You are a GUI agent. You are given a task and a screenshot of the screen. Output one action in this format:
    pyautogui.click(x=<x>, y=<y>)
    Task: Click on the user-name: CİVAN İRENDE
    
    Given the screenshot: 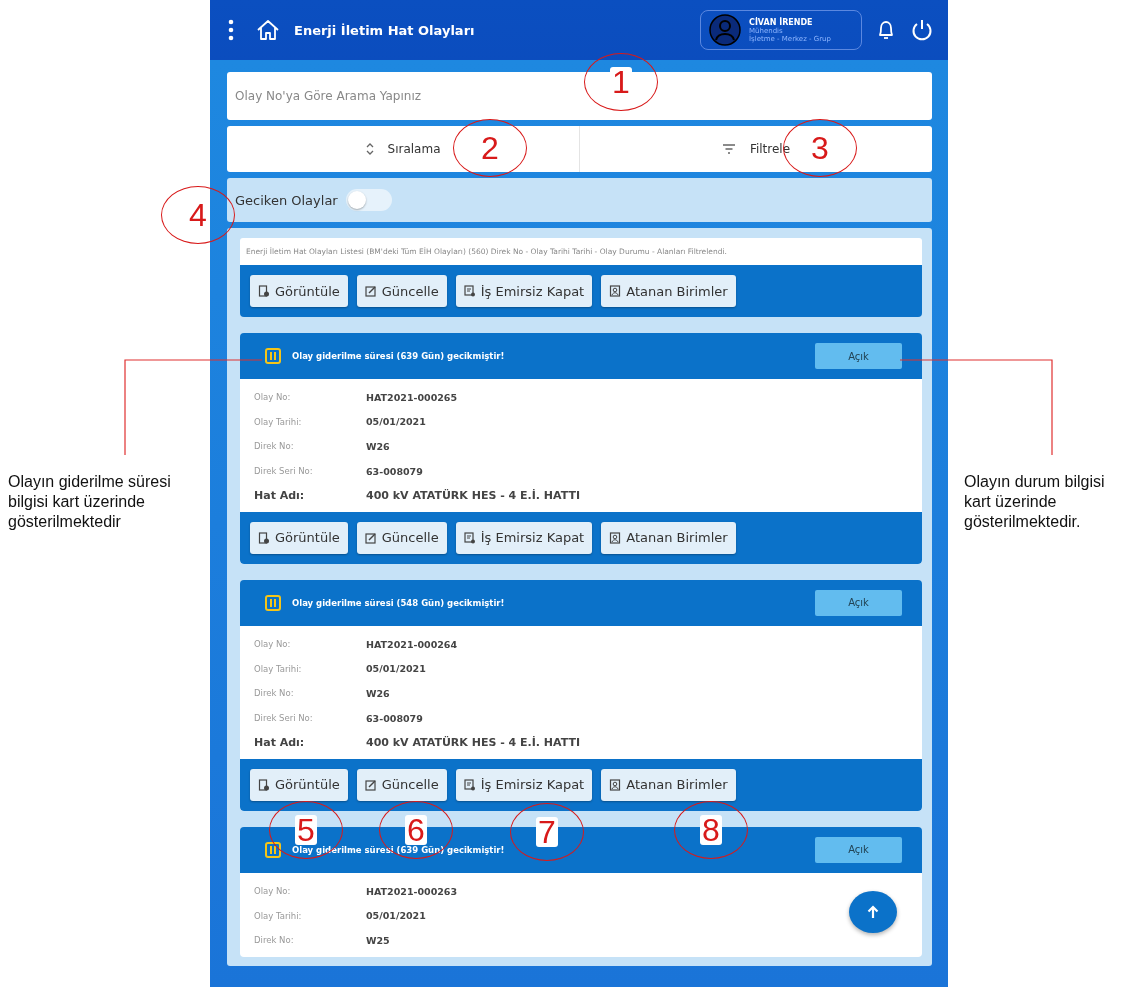 What is the action you would take?
    pyautogui.click(x=781, y=22)
    